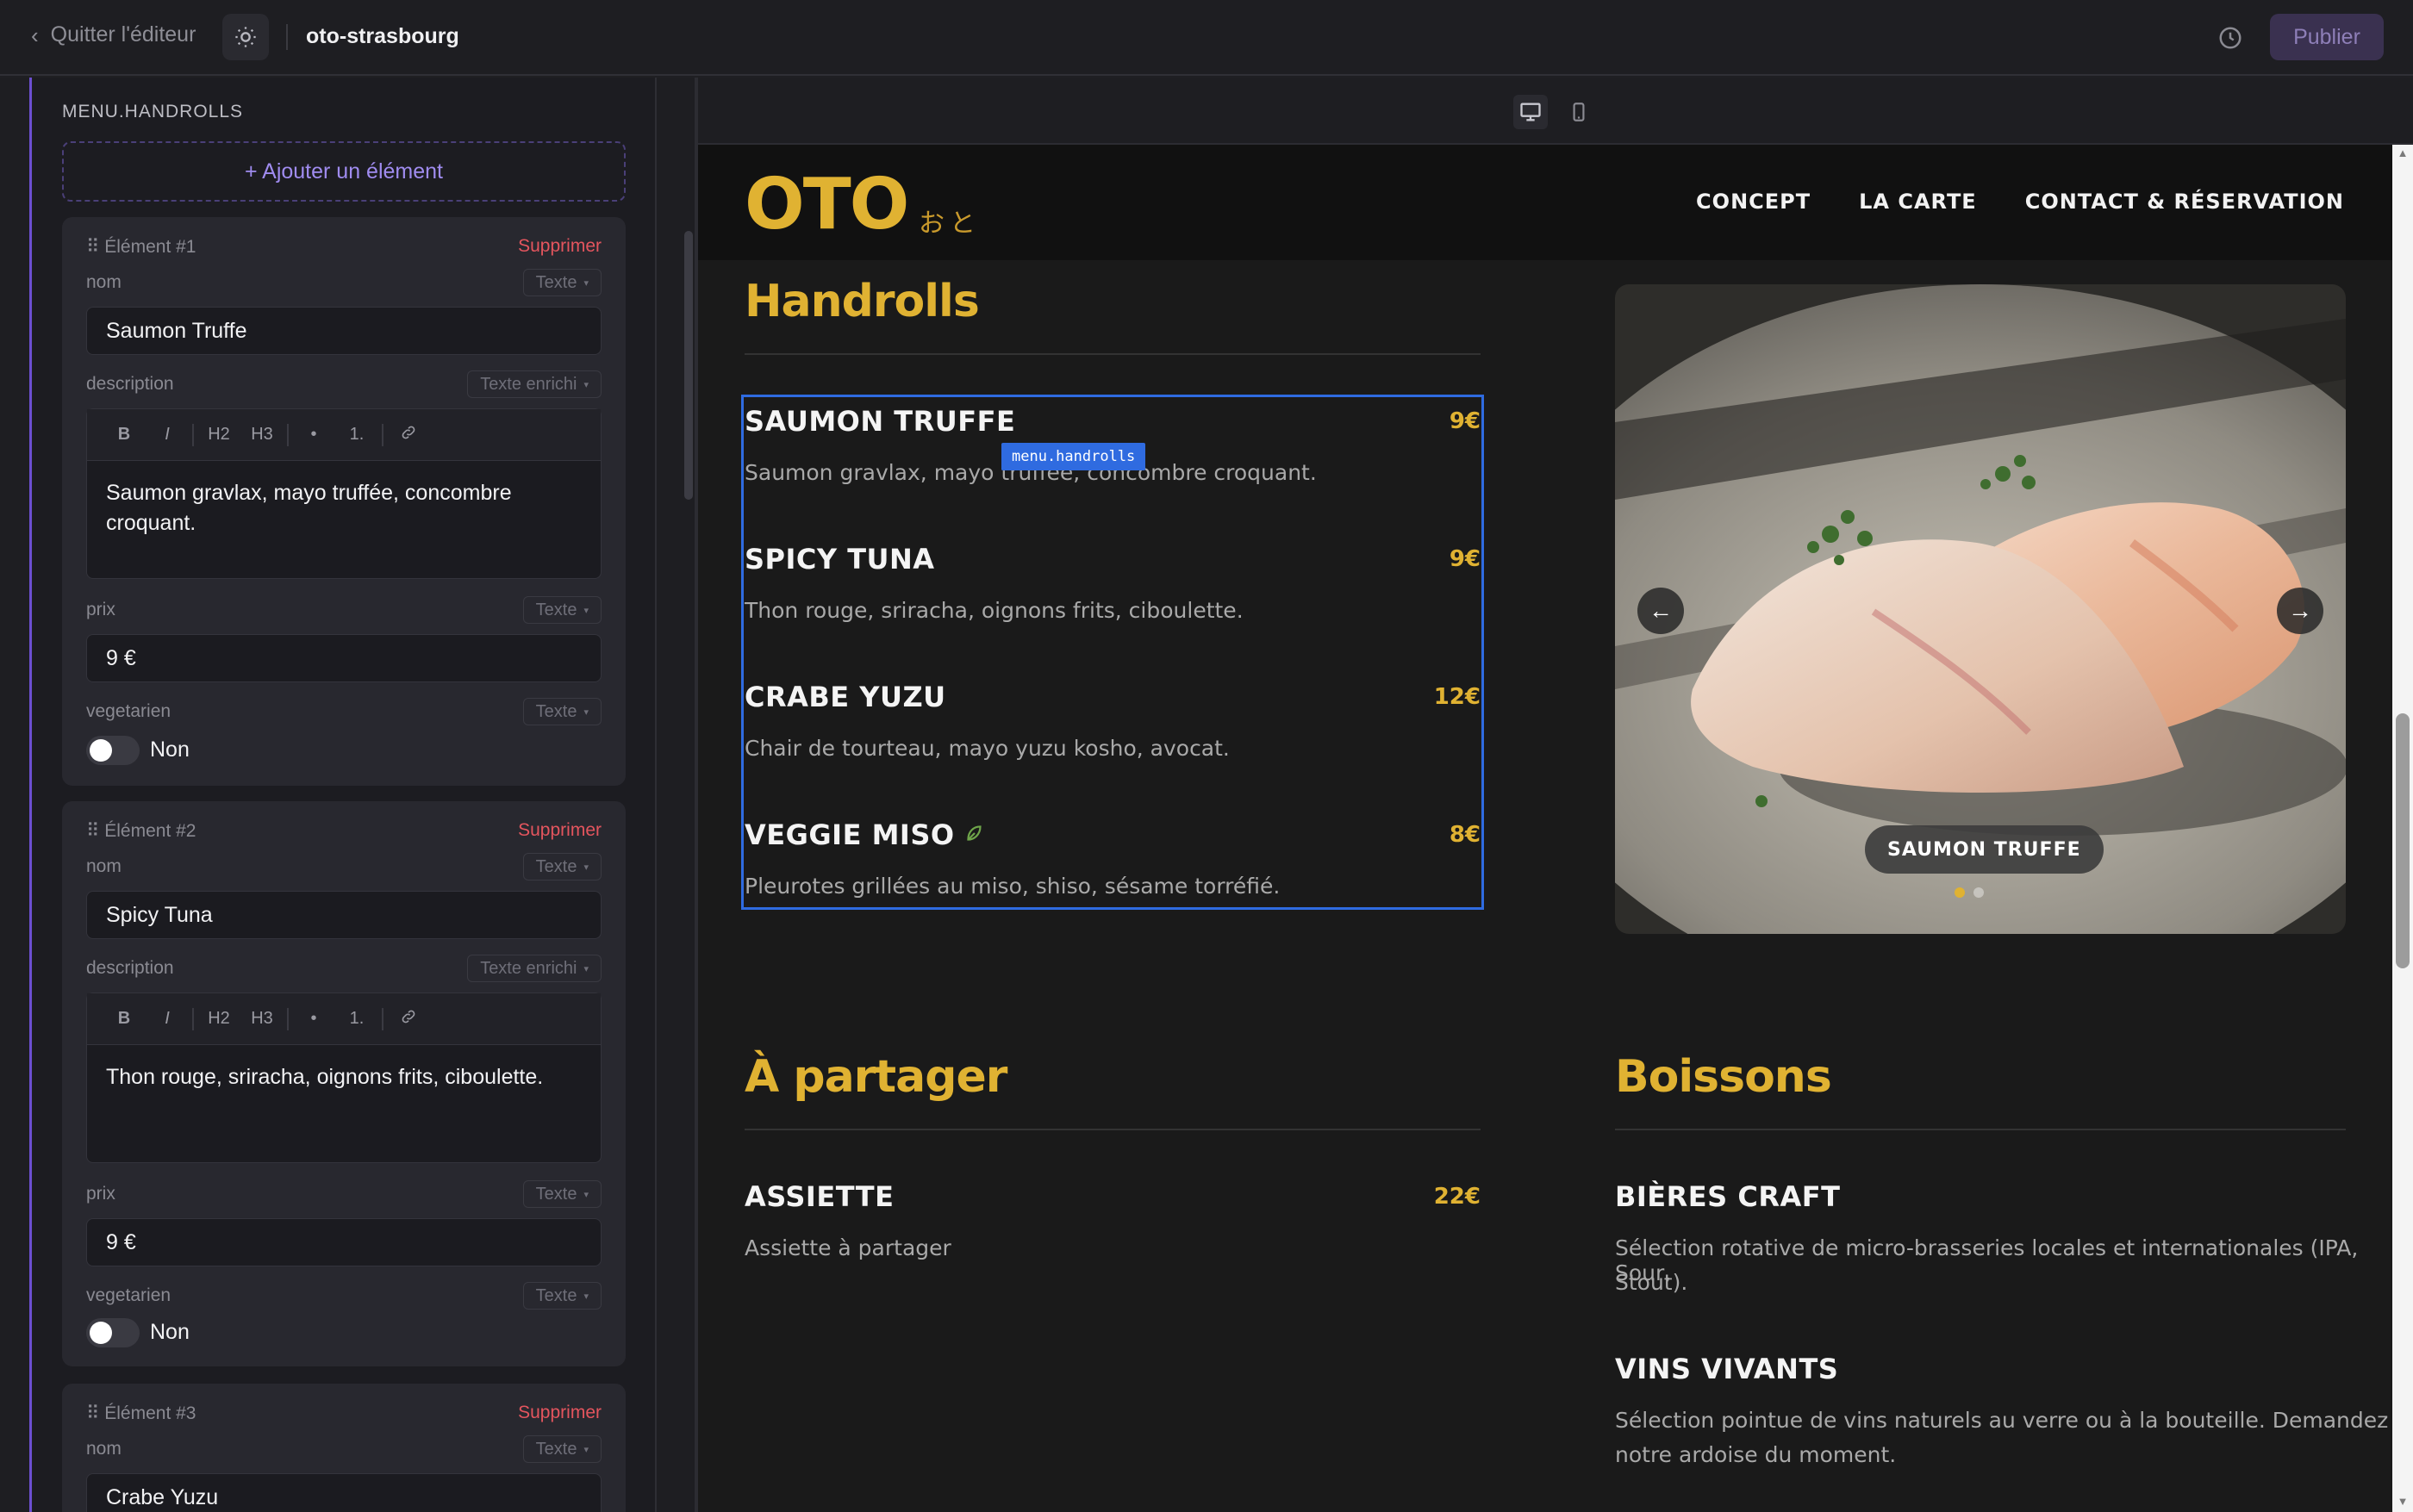 The width and height of the screenshot is (2413, 1512). Describe the element at coordinates (2403, 1502) in the screenshot. I see `scroll-down-arrow: ▼` at that location.